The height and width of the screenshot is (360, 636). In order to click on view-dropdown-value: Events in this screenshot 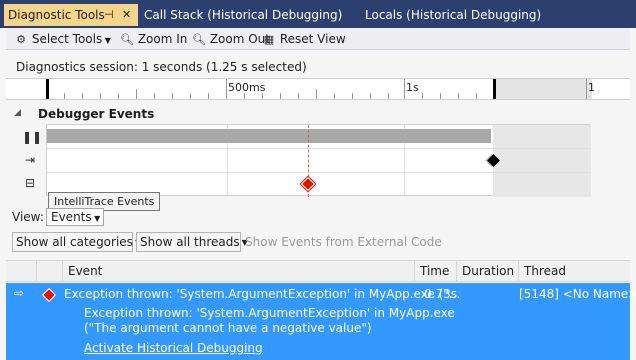, I will do `click(71, 217)`.